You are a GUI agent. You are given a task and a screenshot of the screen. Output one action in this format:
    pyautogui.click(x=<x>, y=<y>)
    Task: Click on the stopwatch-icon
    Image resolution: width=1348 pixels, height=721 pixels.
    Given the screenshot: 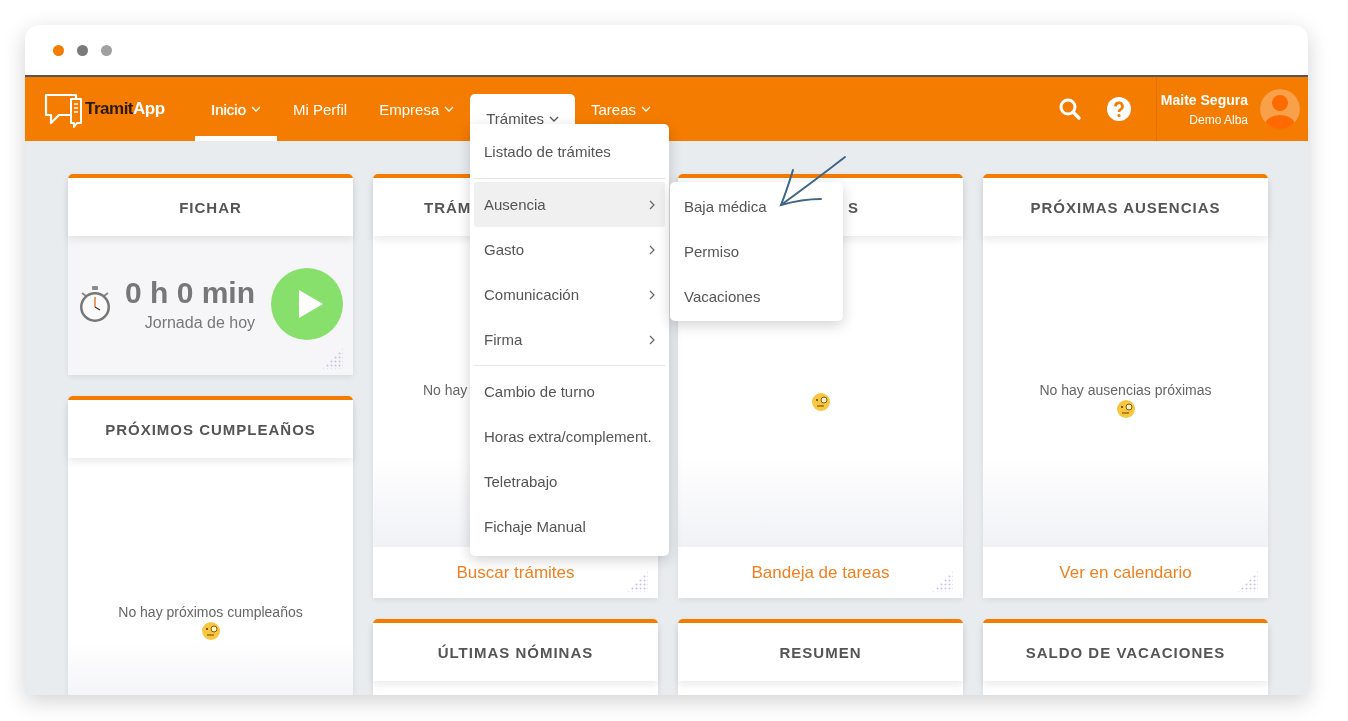 What is the action you would take?
    pyautogui.click(x=95, y=304)
    